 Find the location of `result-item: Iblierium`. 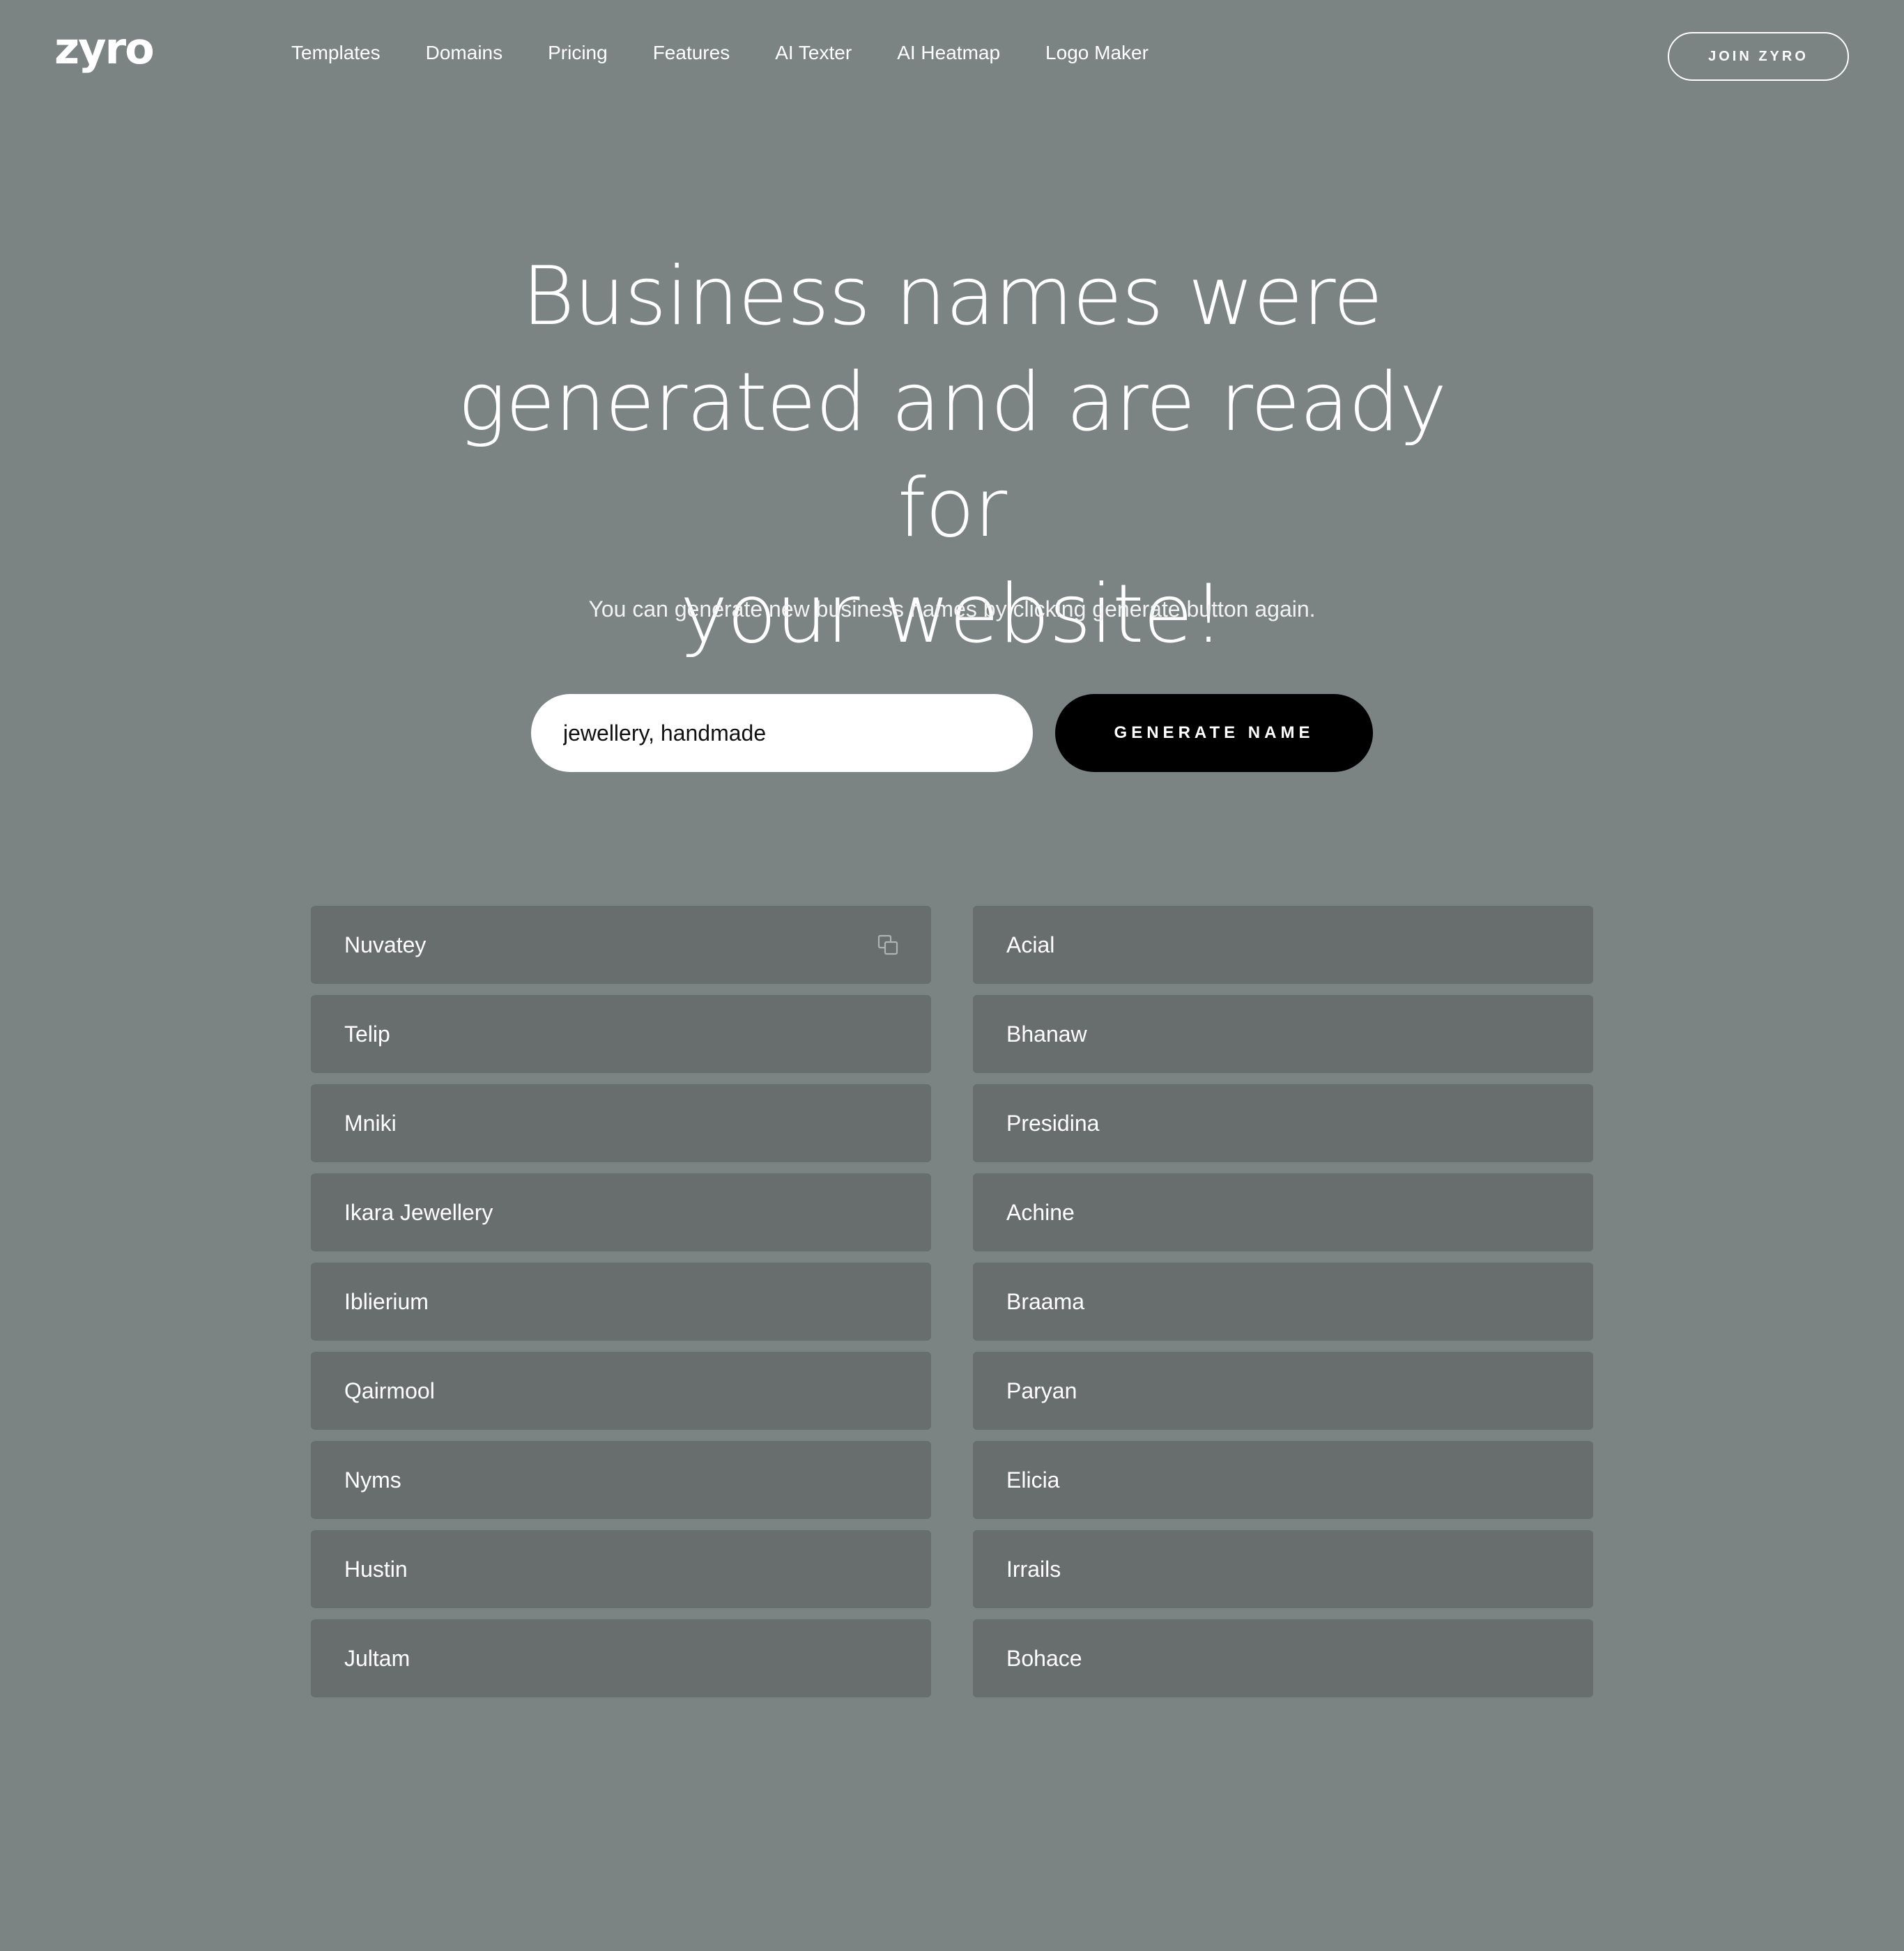

result-item: Iblierium is located at coordinates (621, 1302).